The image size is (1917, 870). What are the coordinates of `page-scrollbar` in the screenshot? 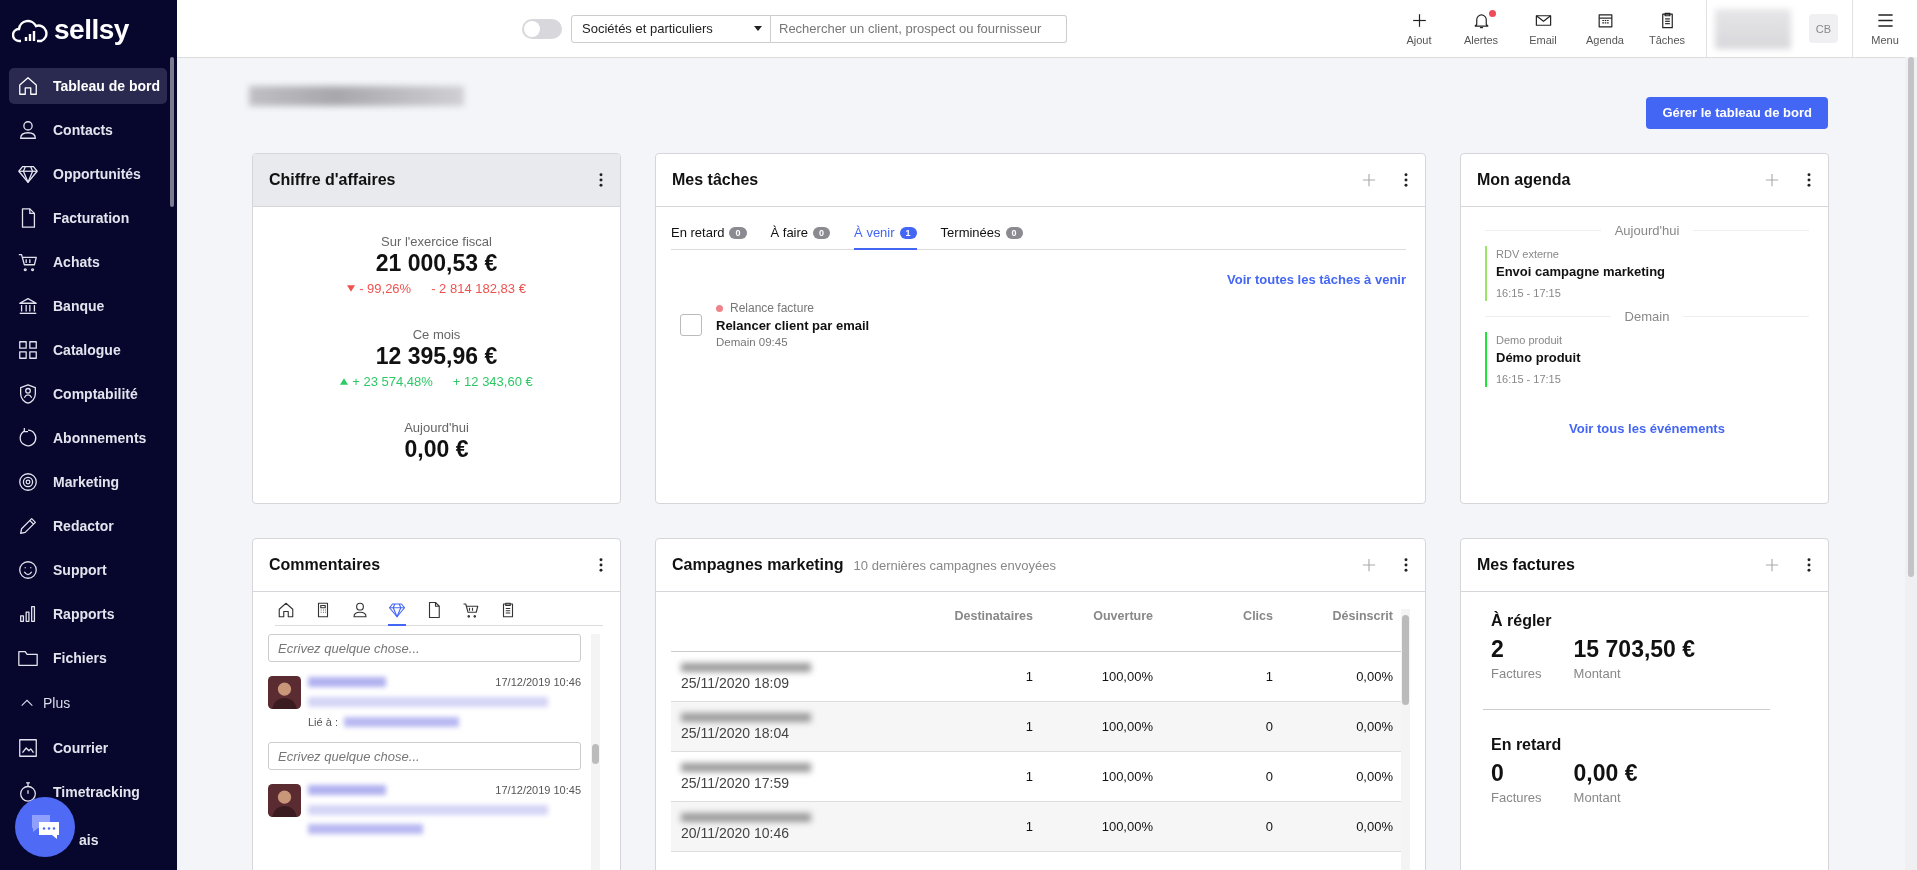 It's located at (1911, 463).